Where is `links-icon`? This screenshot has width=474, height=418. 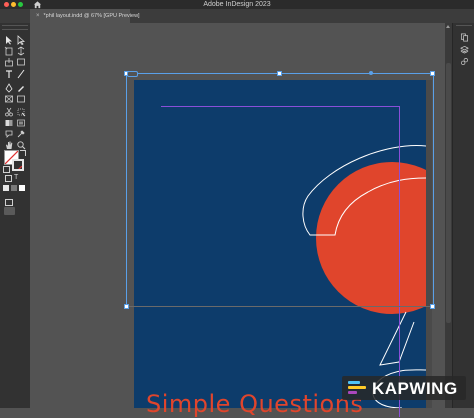
links-icon is located at coordinates (464, 61).